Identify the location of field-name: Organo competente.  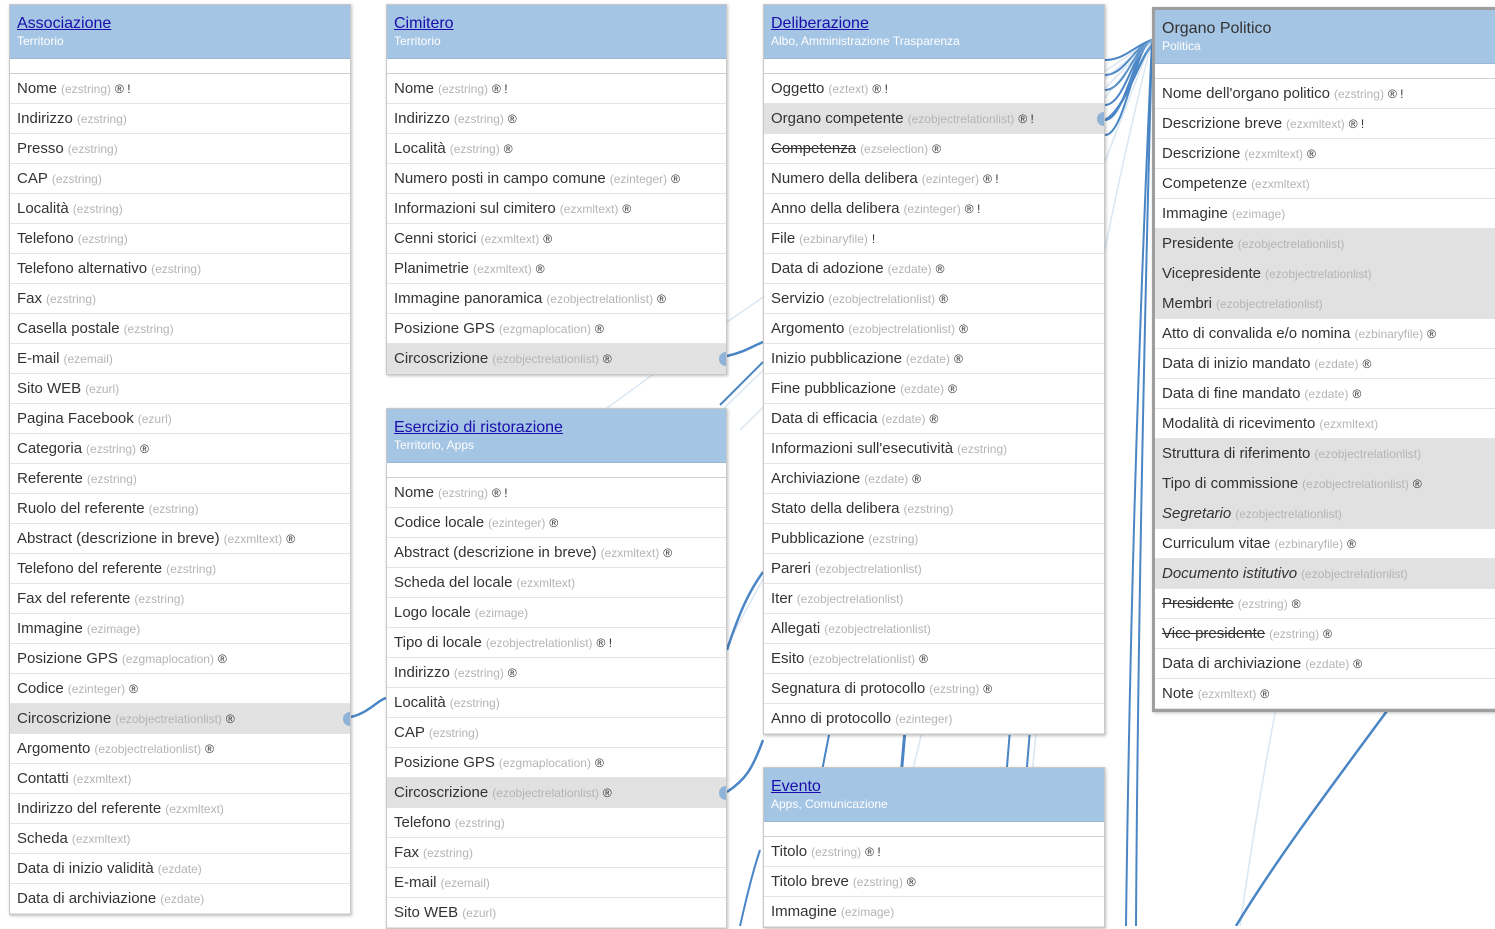
(837, 118).